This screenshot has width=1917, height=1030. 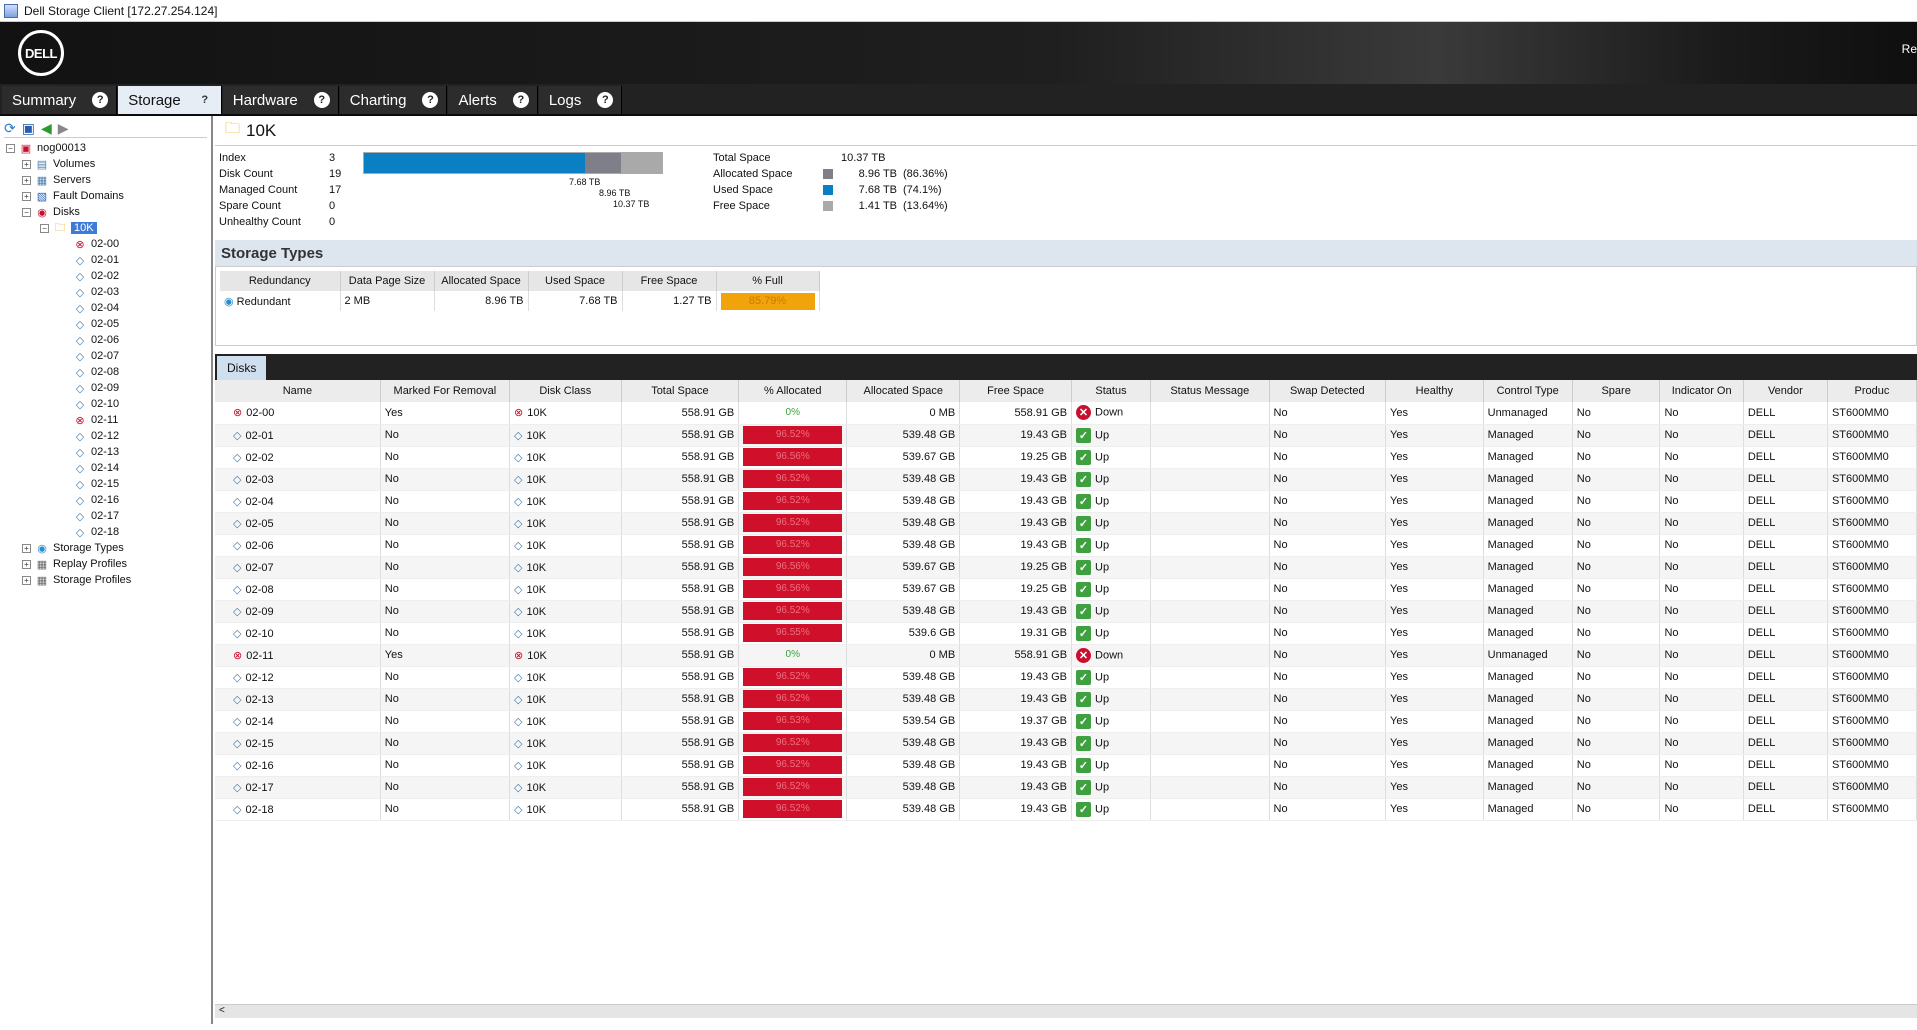 I want to click on column-header: Indicator On, so click(x=1701, y=391).